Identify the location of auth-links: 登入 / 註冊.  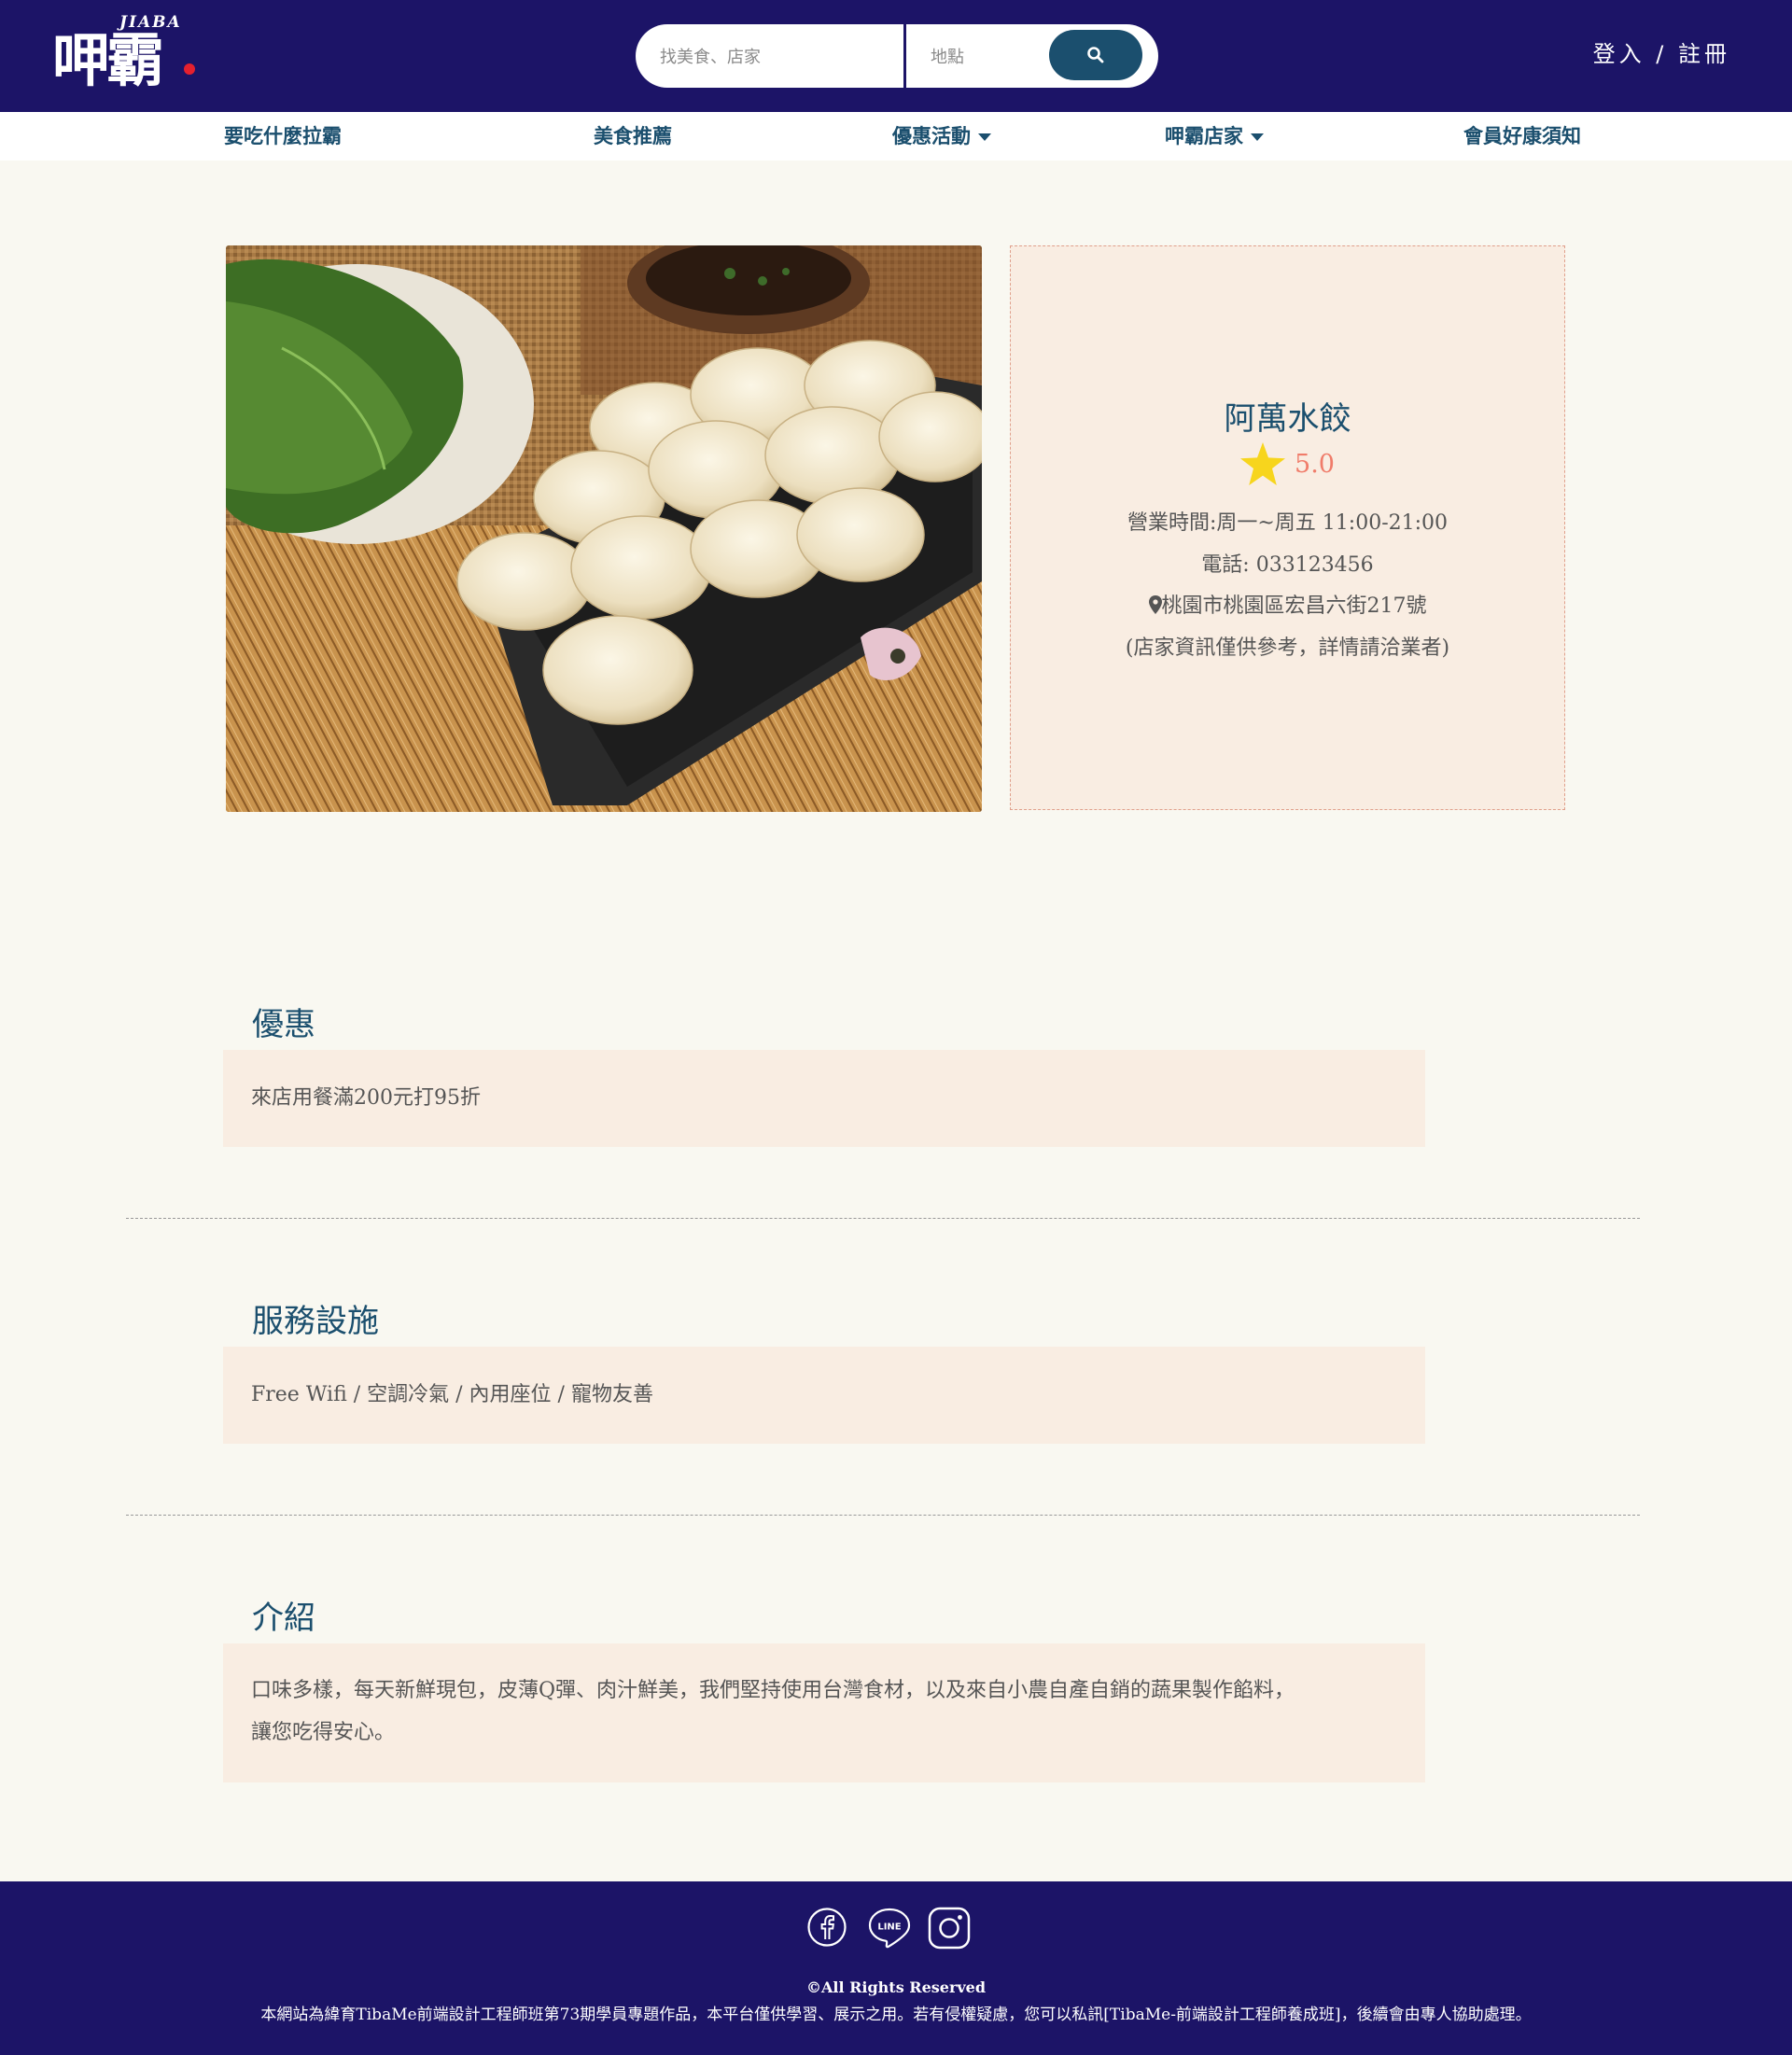
(1661, 51).